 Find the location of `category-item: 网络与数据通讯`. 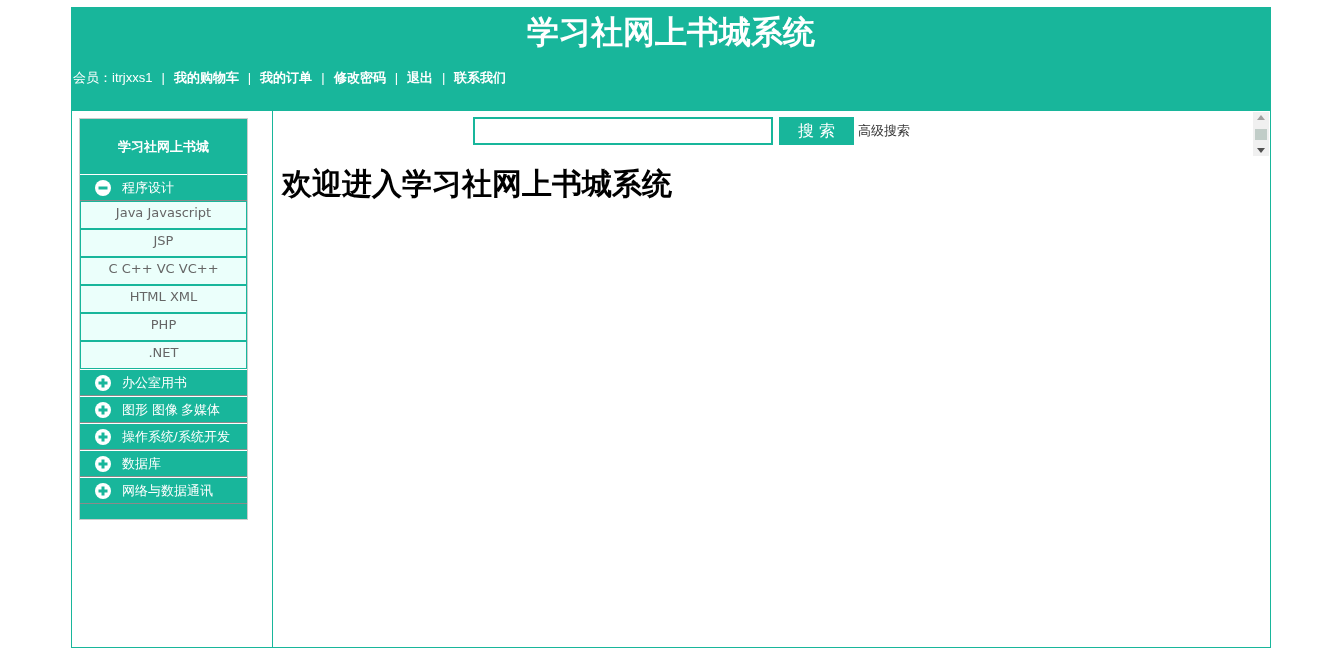

category-item: 网络与数据通讯 is located at coordinates (163, 490).